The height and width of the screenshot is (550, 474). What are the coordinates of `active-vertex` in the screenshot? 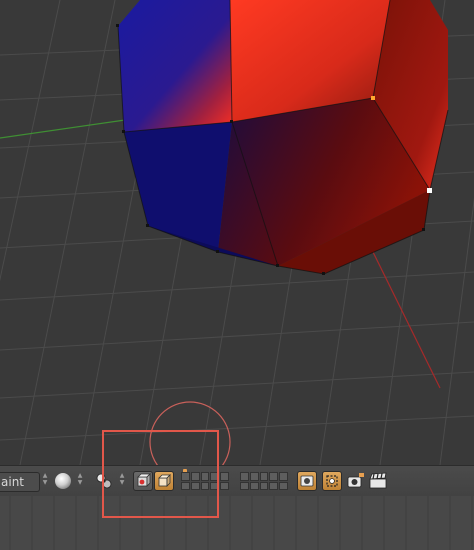 It's located at (429, 190).